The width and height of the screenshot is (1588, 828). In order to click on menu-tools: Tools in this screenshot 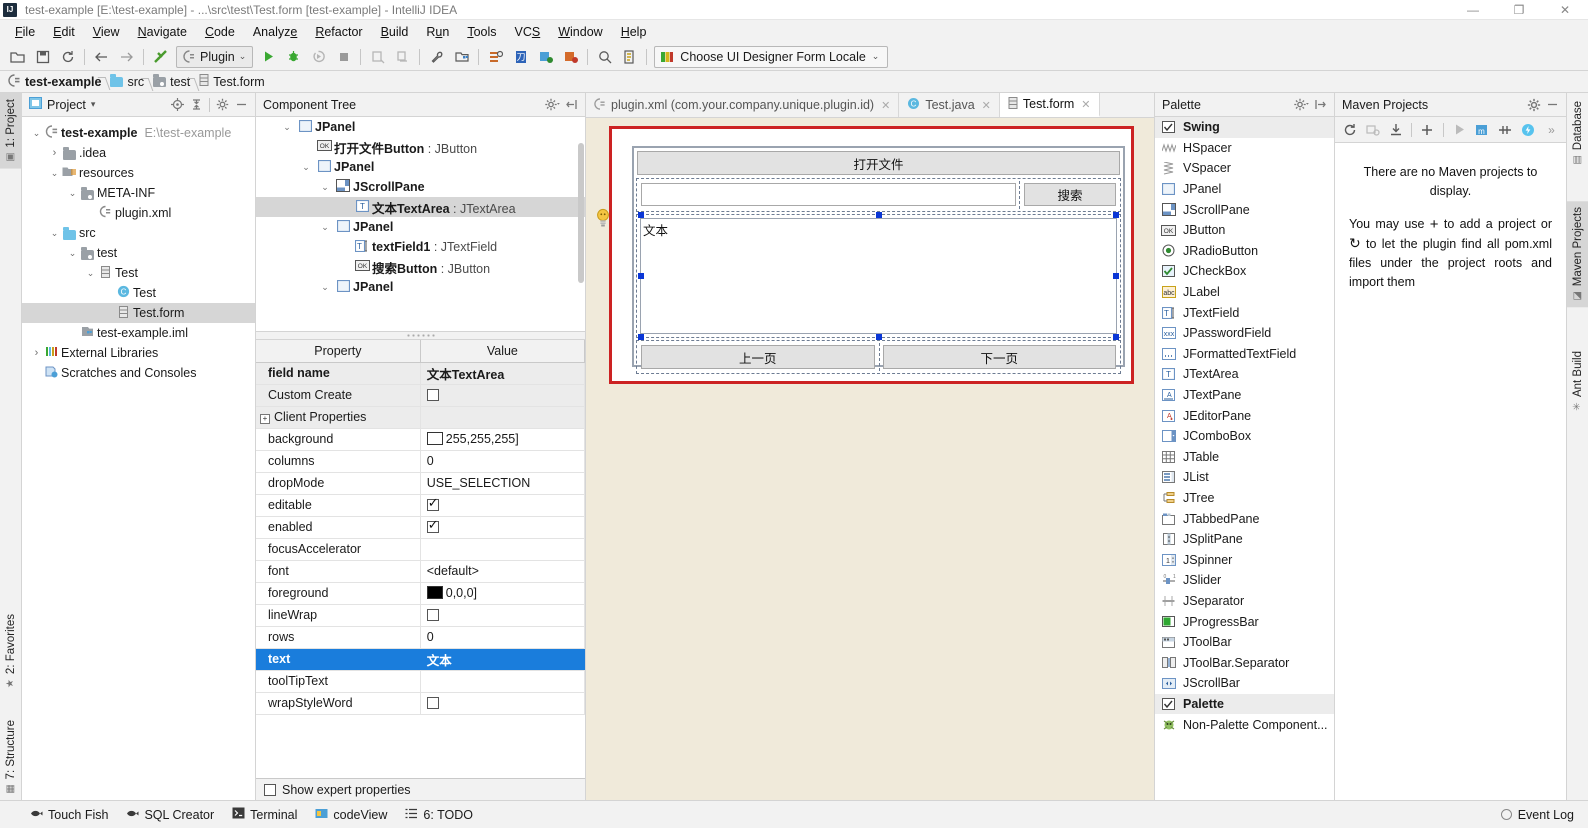, I will do `click(481, 32)`.